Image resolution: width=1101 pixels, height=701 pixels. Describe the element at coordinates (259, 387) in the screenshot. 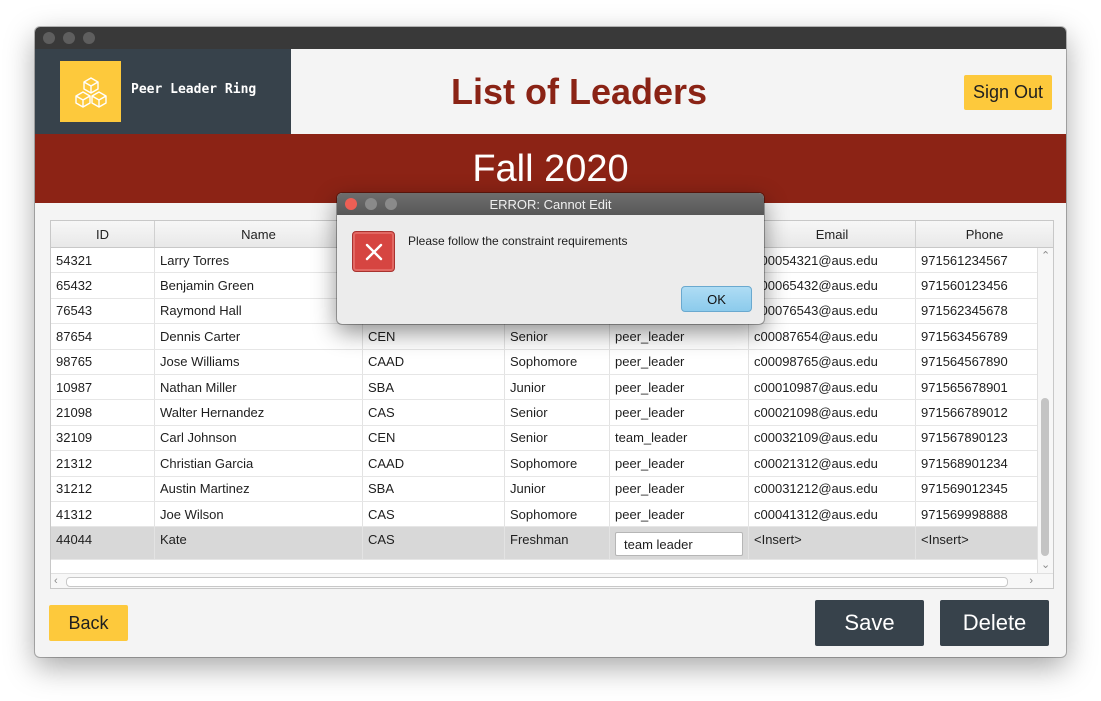

I see `cell-name: Nathan Miller` at that location.